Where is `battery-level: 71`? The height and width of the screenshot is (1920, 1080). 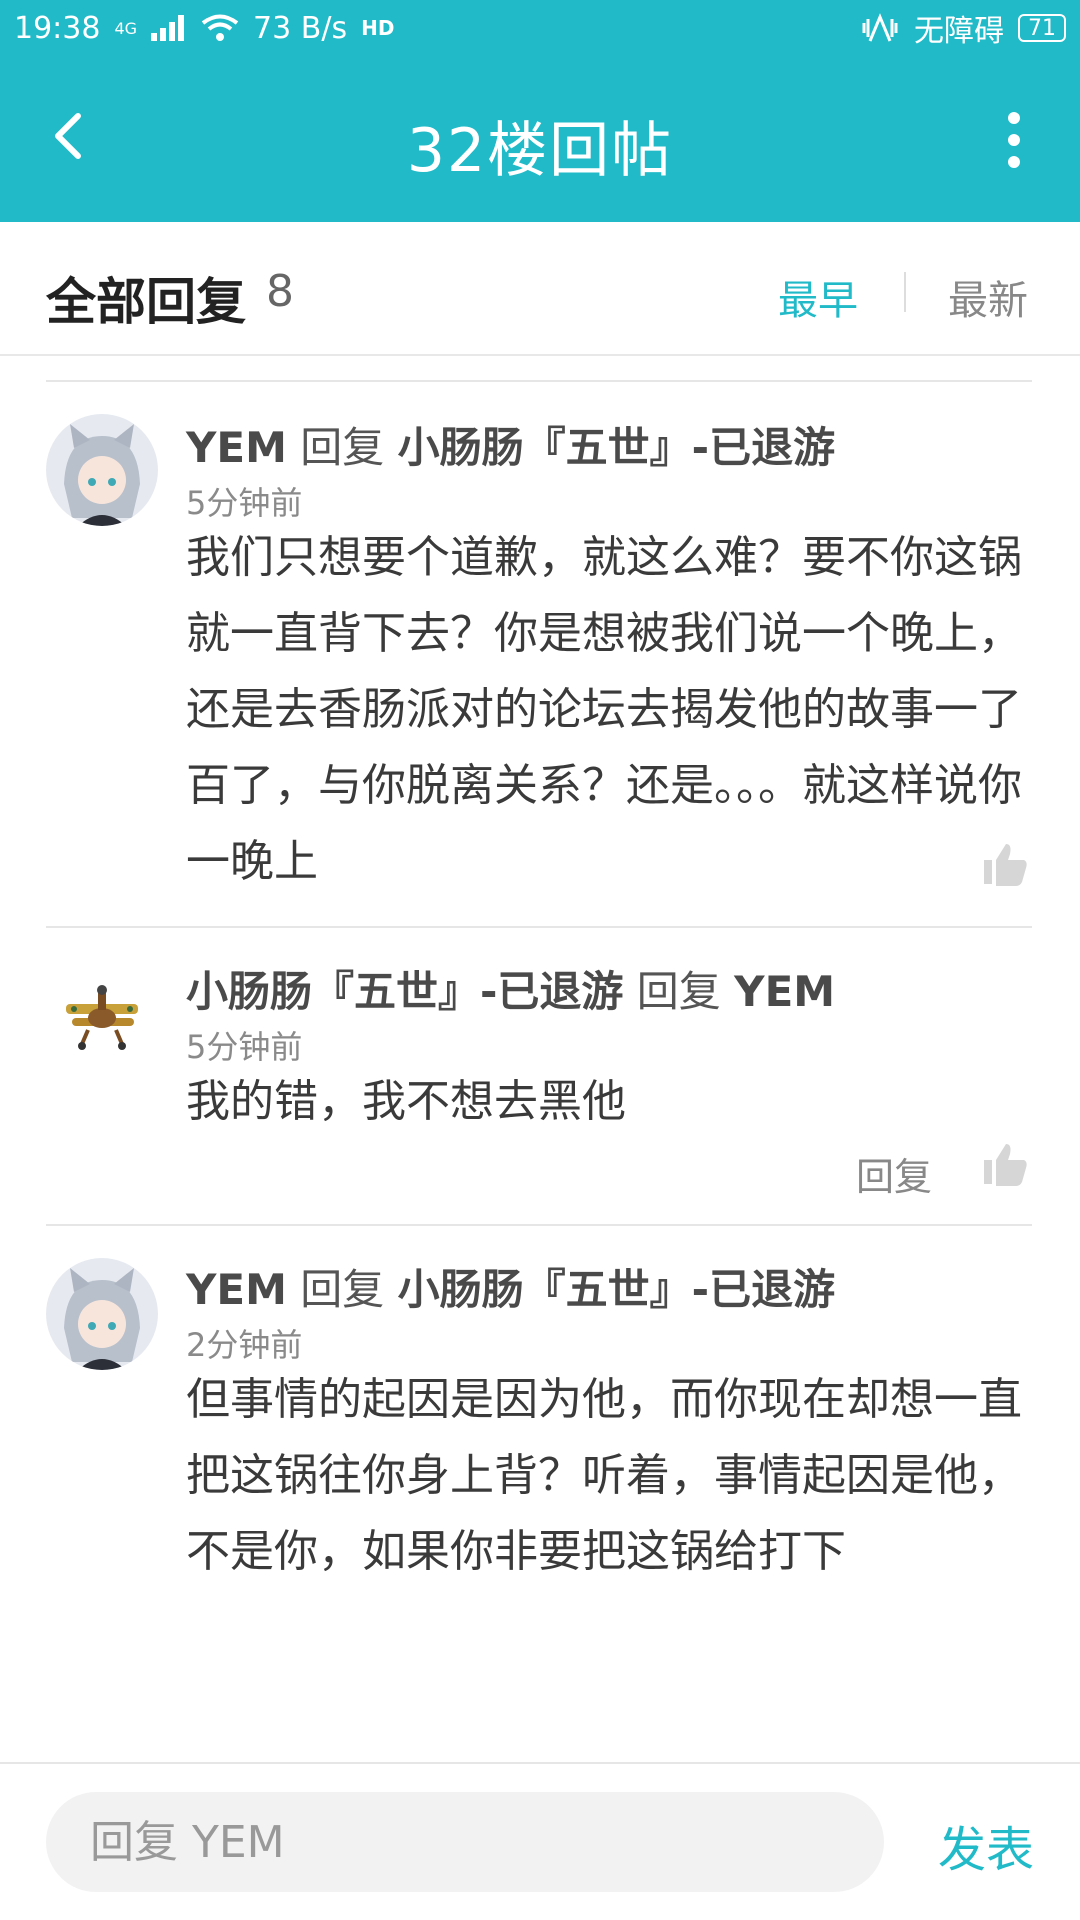 battery-level: 71 is located at coordinates (1042, 28).